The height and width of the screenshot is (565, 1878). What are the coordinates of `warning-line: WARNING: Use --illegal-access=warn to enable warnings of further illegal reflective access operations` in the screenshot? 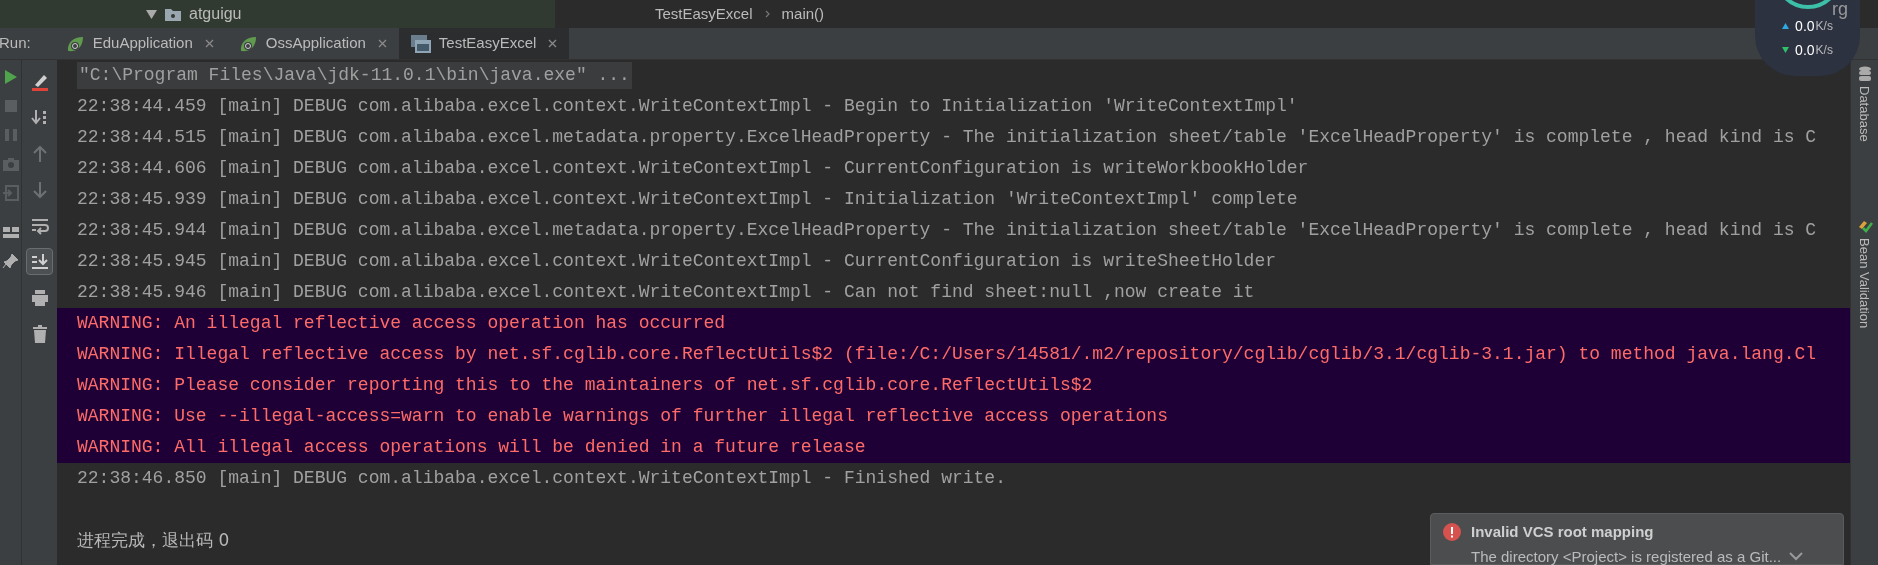 It's located at (622, 416).